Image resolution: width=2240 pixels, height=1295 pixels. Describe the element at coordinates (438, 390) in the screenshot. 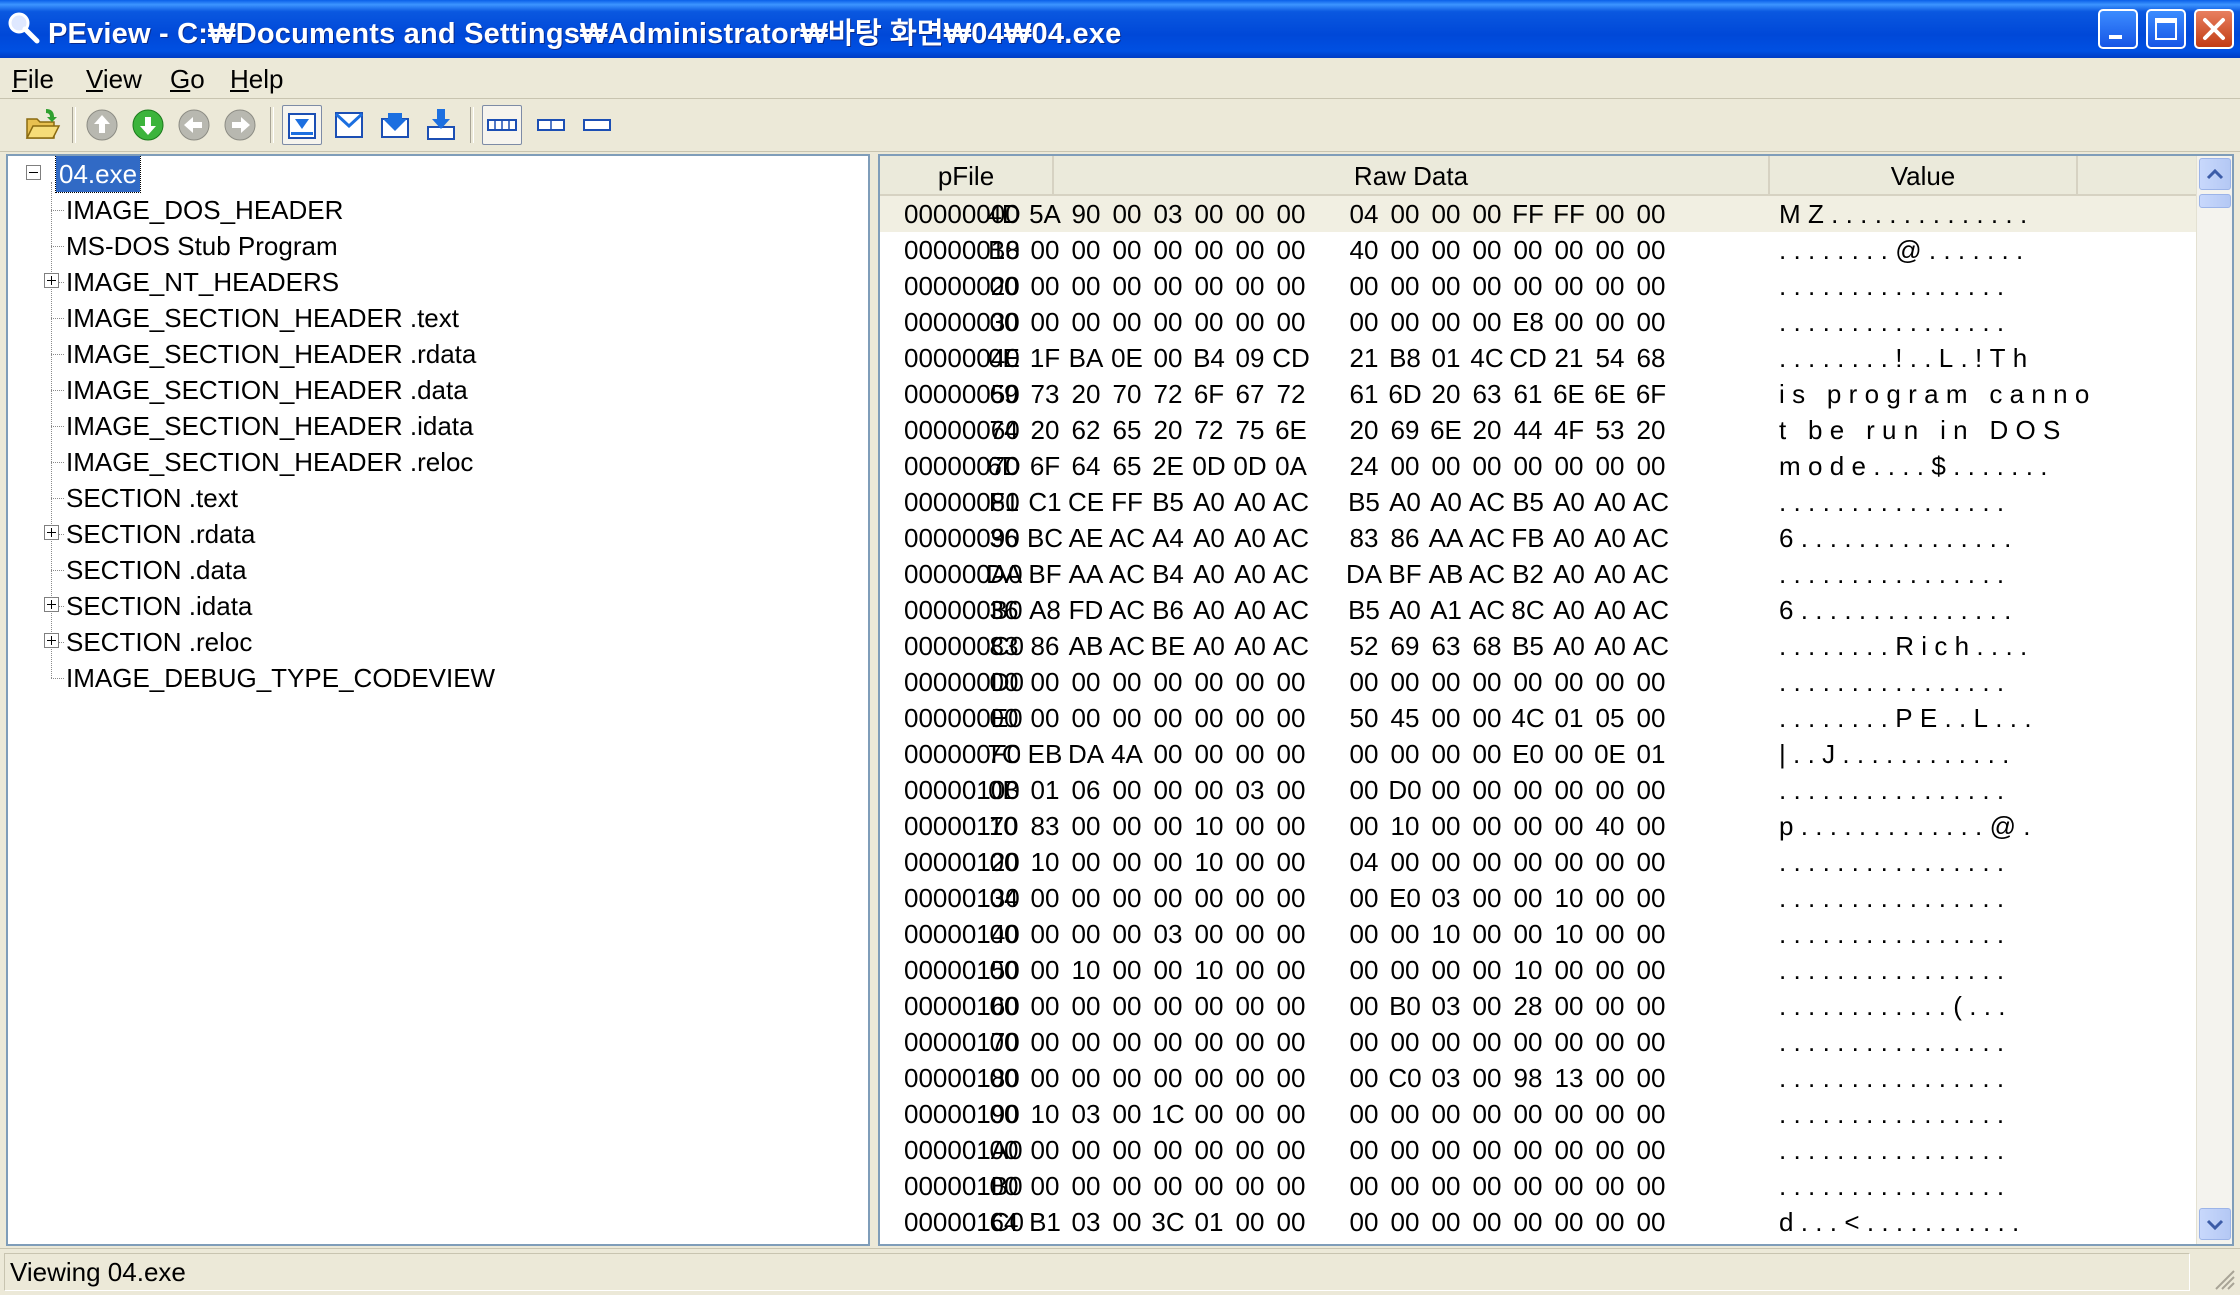

I see `tree-item: IMAGE_SECTION_HEADER .data` at that location.